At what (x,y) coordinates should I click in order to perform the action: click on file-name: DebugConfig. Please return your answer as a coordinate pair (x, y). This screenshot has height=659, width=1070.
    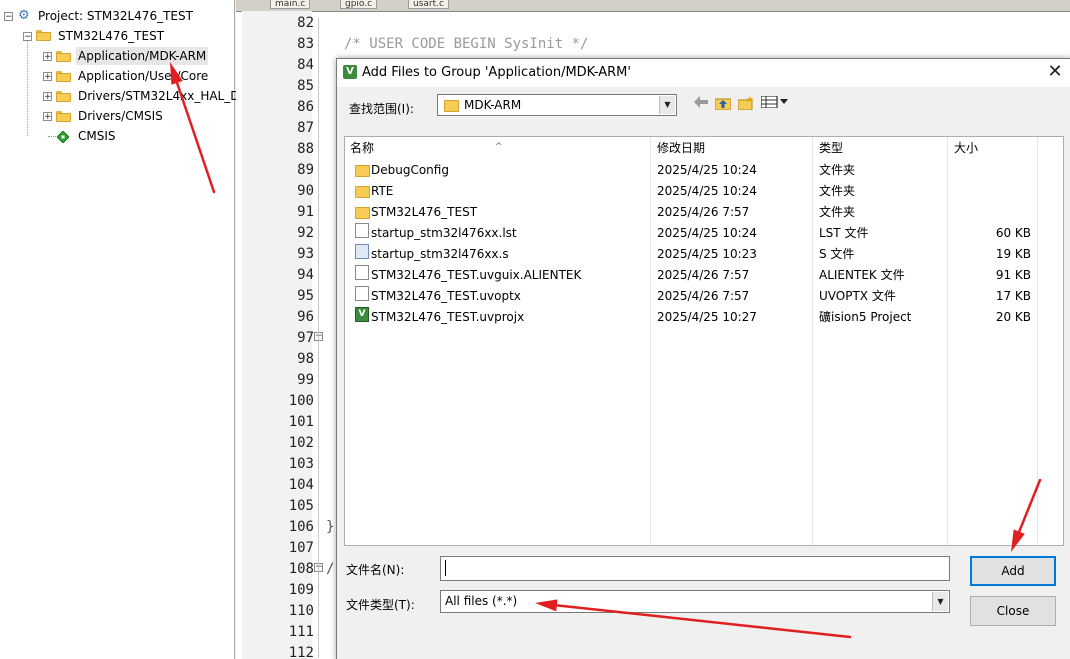
    Looking at the image, I should click on (410, 170).